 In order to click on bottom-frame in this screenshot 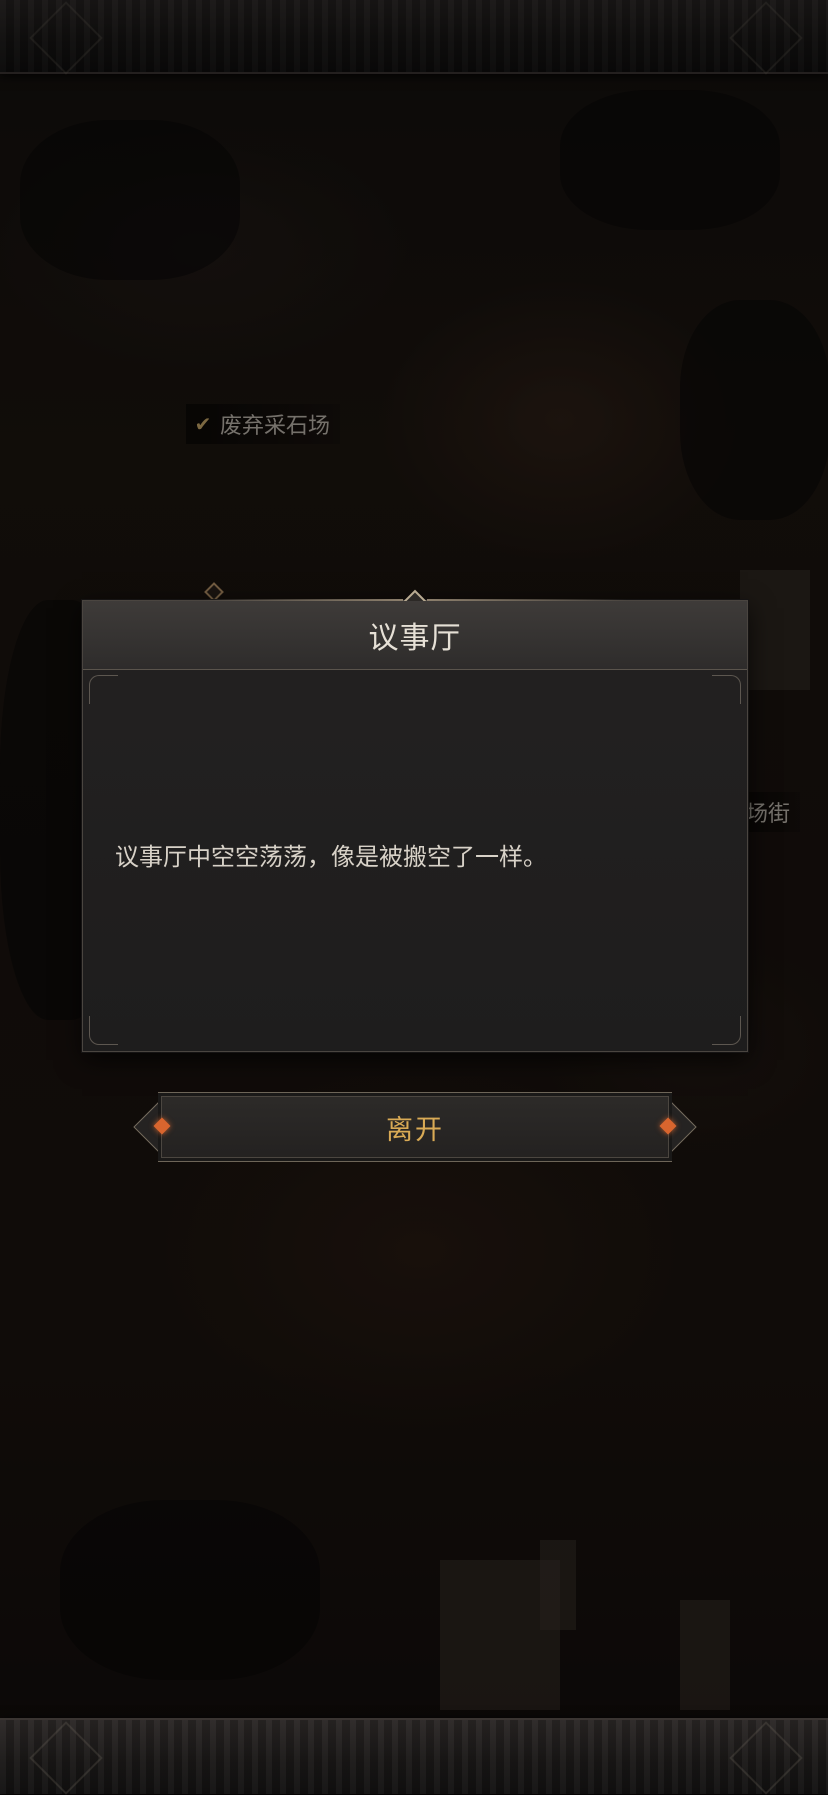, I will do `click(414, 1756)`.